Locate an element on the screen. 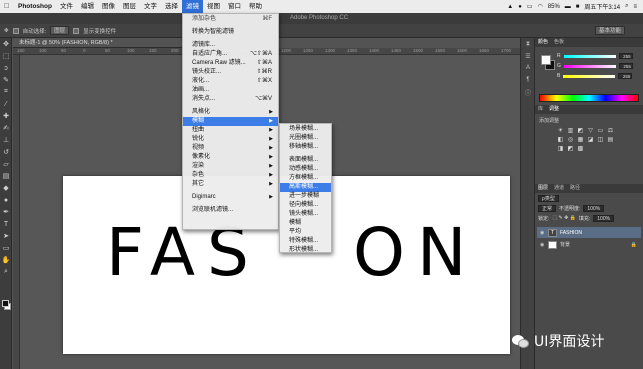  character-panel-icon: A is located at coordinates (528, 68).